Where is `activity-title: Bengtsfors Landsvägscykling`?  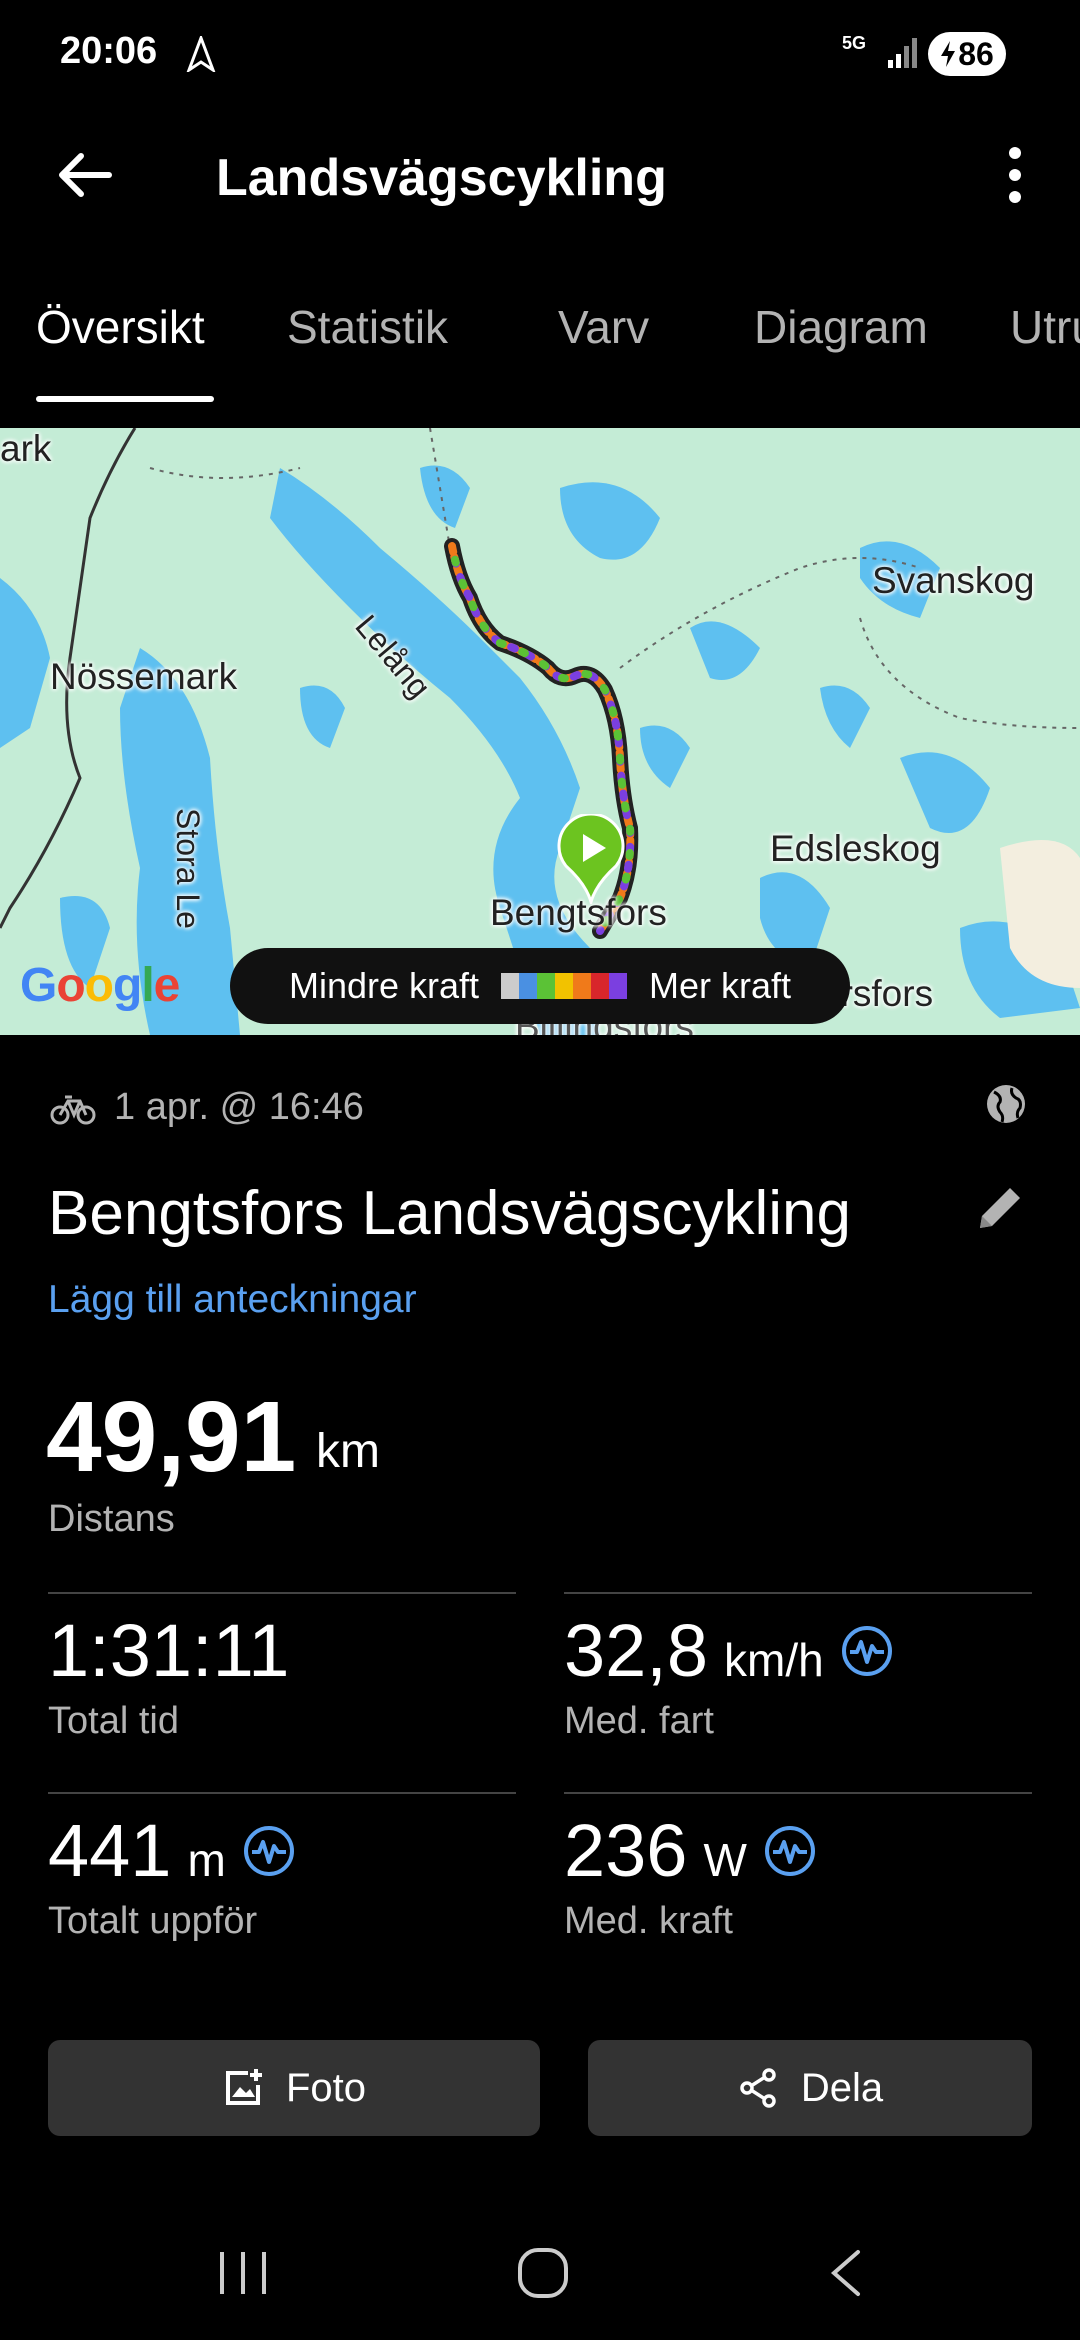 activity-title: Bengtsfors Landsvägscykling is located at coordinates (450, 1213).